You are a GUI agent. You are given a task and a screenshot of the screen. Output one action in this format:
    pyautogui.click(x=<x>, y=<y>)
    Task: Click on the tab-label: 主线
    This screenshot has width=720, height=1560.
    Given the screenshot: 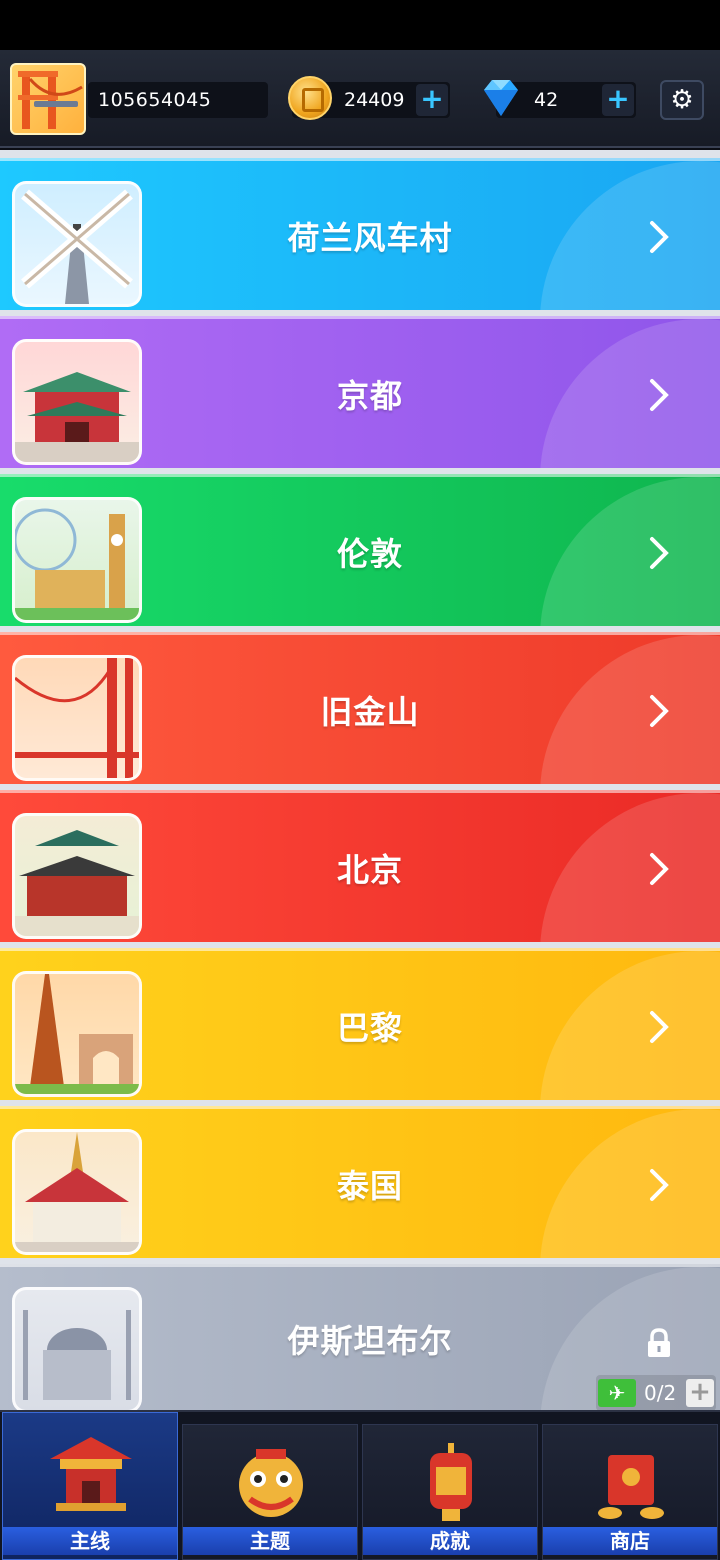 What is the action you would take?
    pyautogui.click(x=90, y=1541)
    